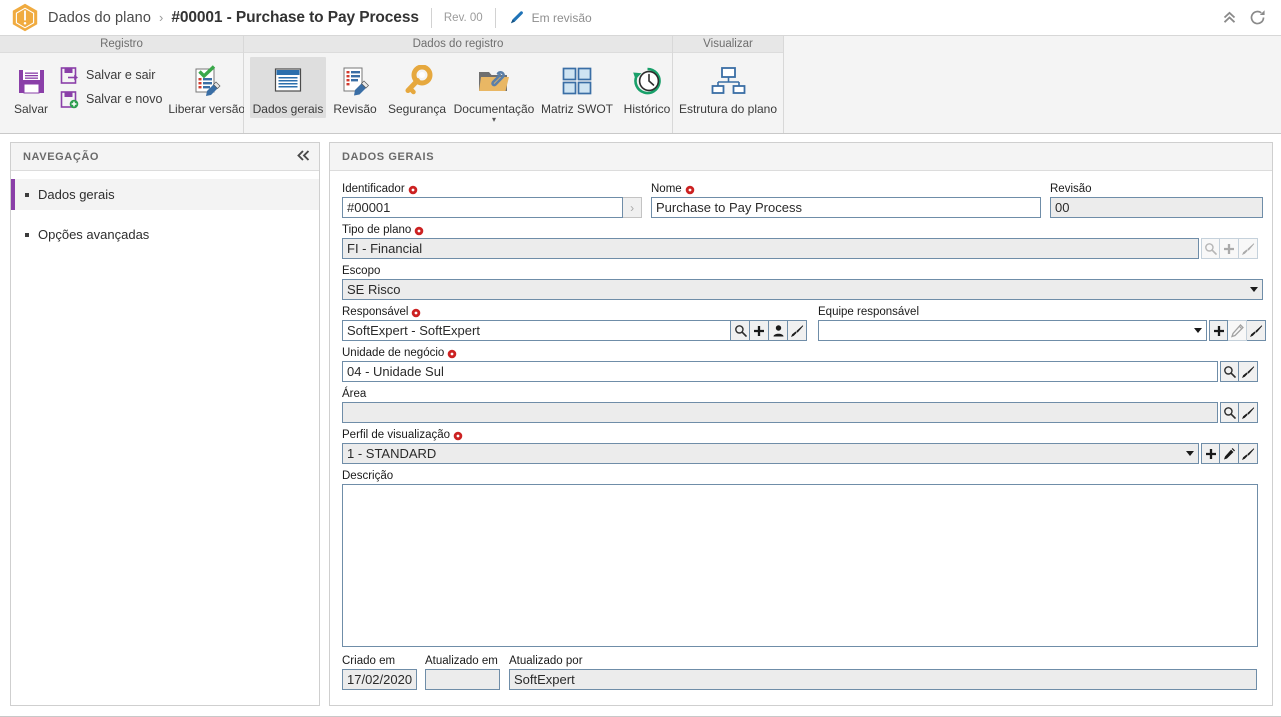 The height and width of the screenshot is (717, 1281). I want to click on navigation-title: NAVEGAÇÃO, so click(61, 156).